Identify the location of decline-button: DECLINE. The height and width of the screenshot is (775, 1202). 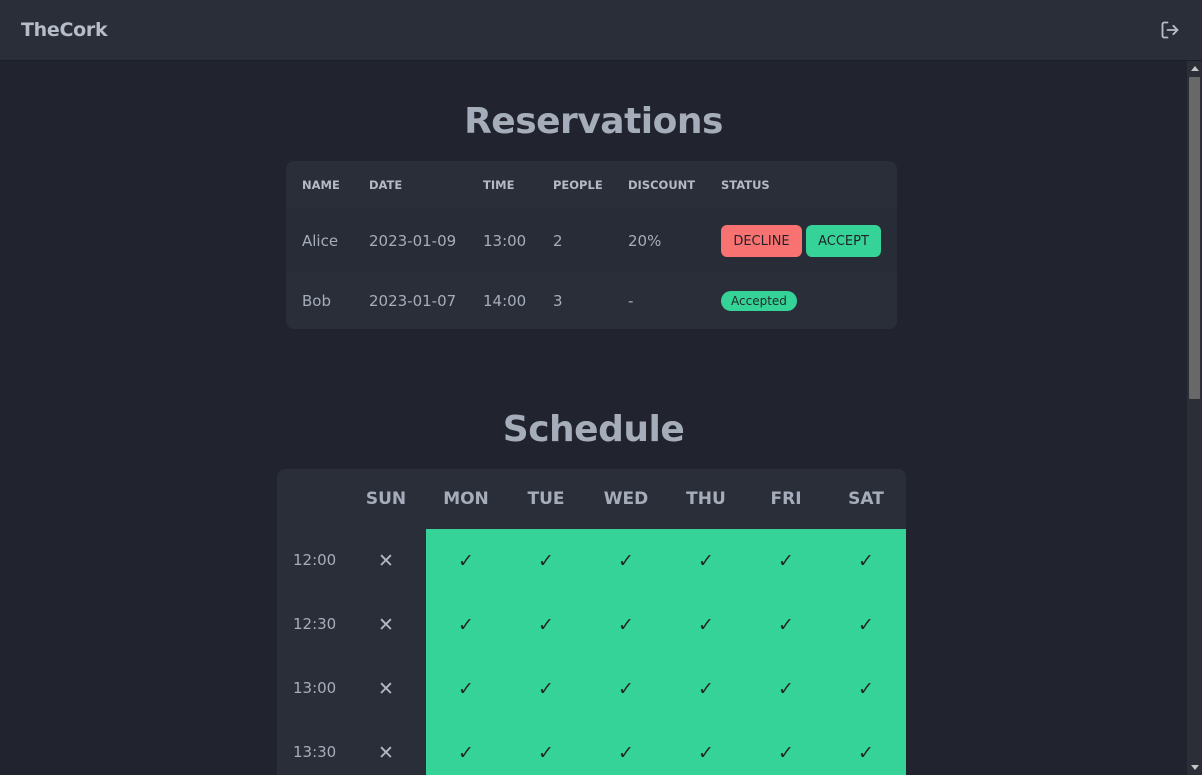
(761, 241).